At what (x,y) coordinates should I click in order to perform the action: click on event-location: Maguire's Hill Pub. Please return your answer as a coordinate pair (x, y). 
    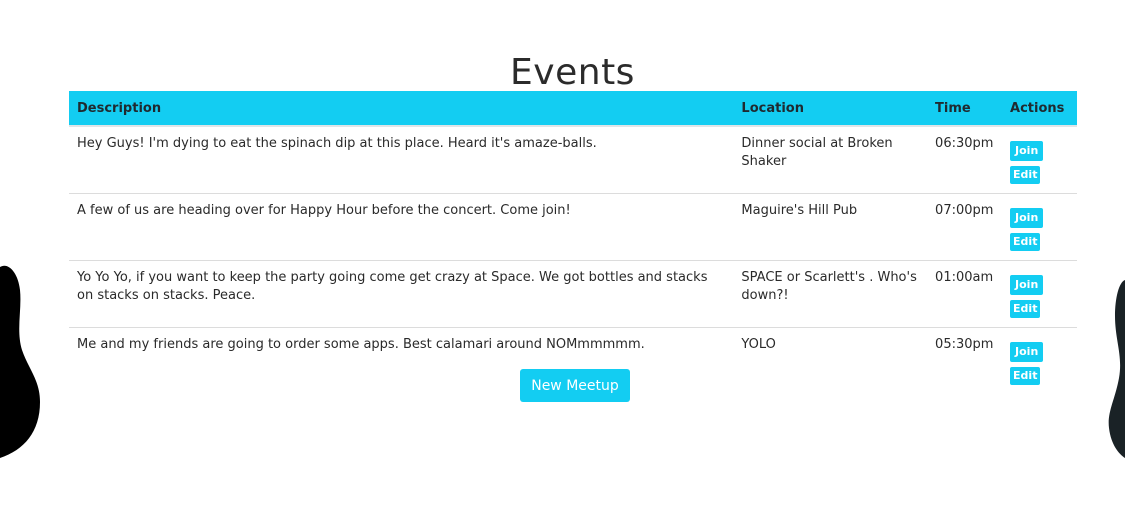
    Looking at the image, I should click on (830, 226).